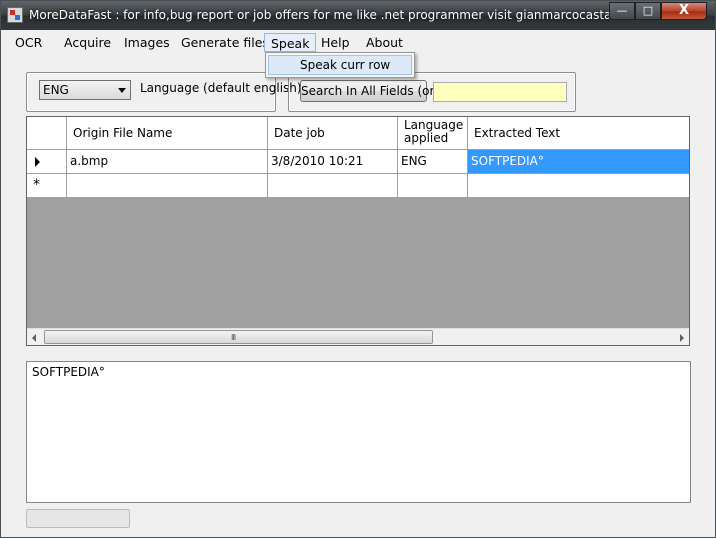 The height and width of the screenshot is (538, 716). I want to click on column-header-origin-file-name: Origin File Name, so click(167, 133).